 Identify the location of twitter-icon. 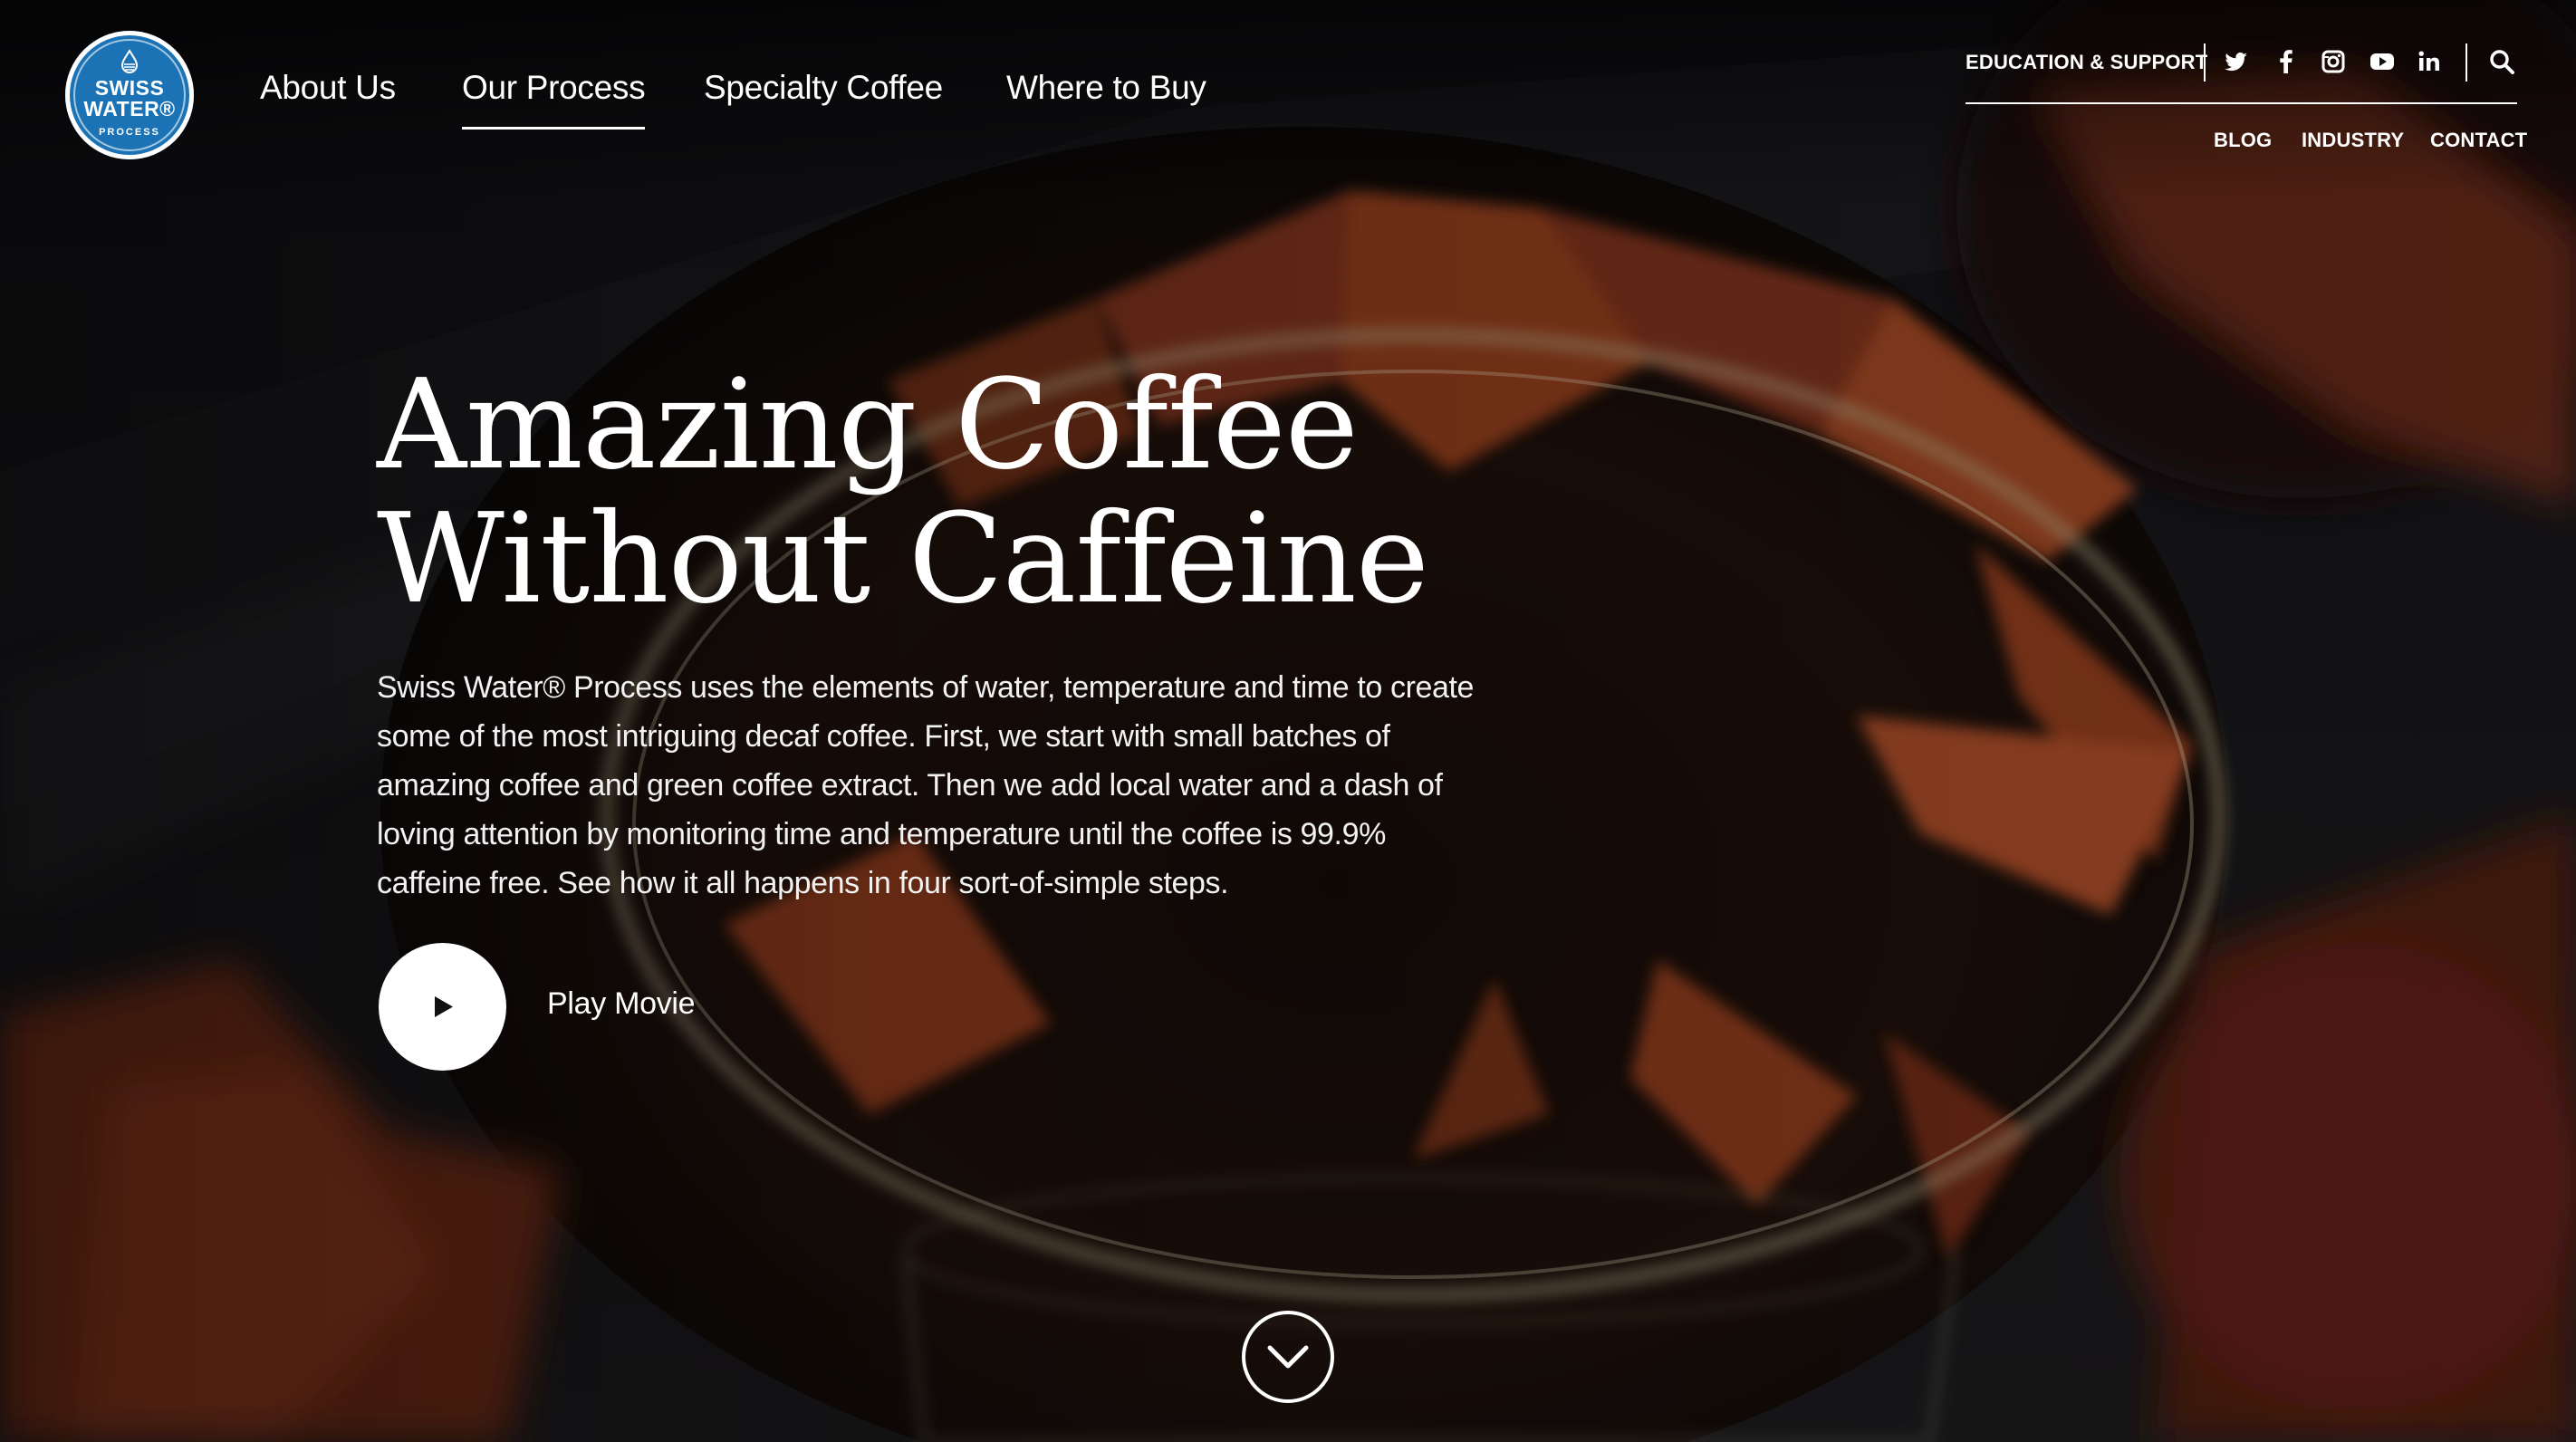
(2235, 61).